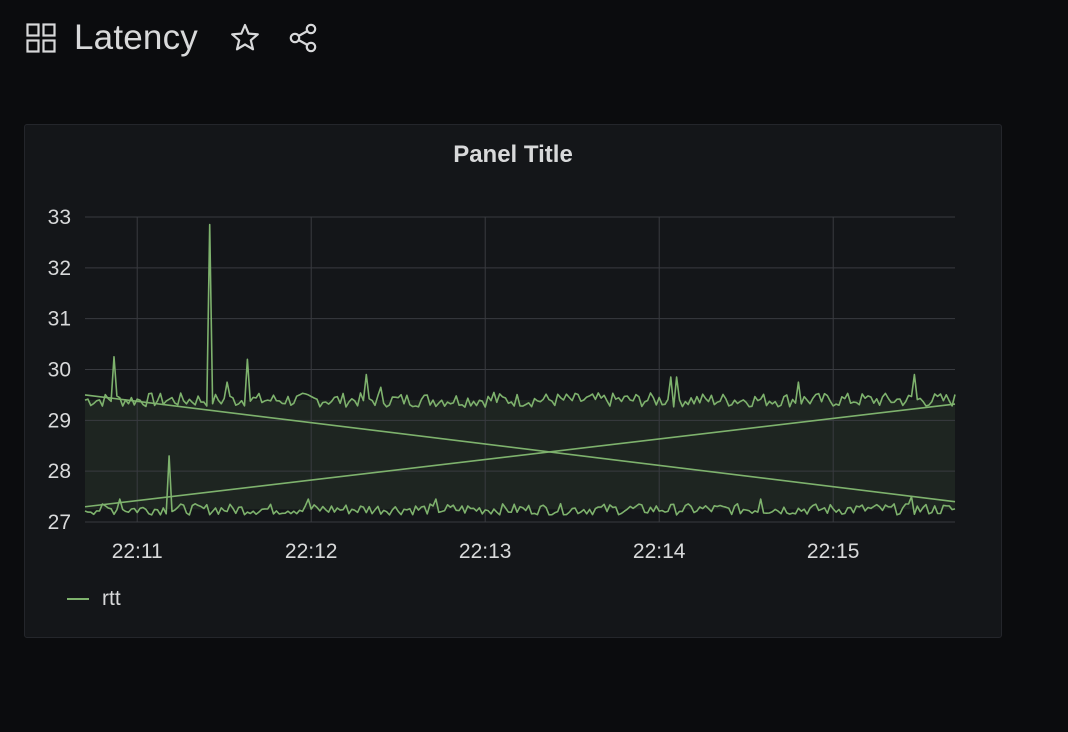 This screenshot has height=732, width=1068. Describe the element at coordinates (136, 38) in the screenshot. I see `dashboard-title: Latency` at that location.